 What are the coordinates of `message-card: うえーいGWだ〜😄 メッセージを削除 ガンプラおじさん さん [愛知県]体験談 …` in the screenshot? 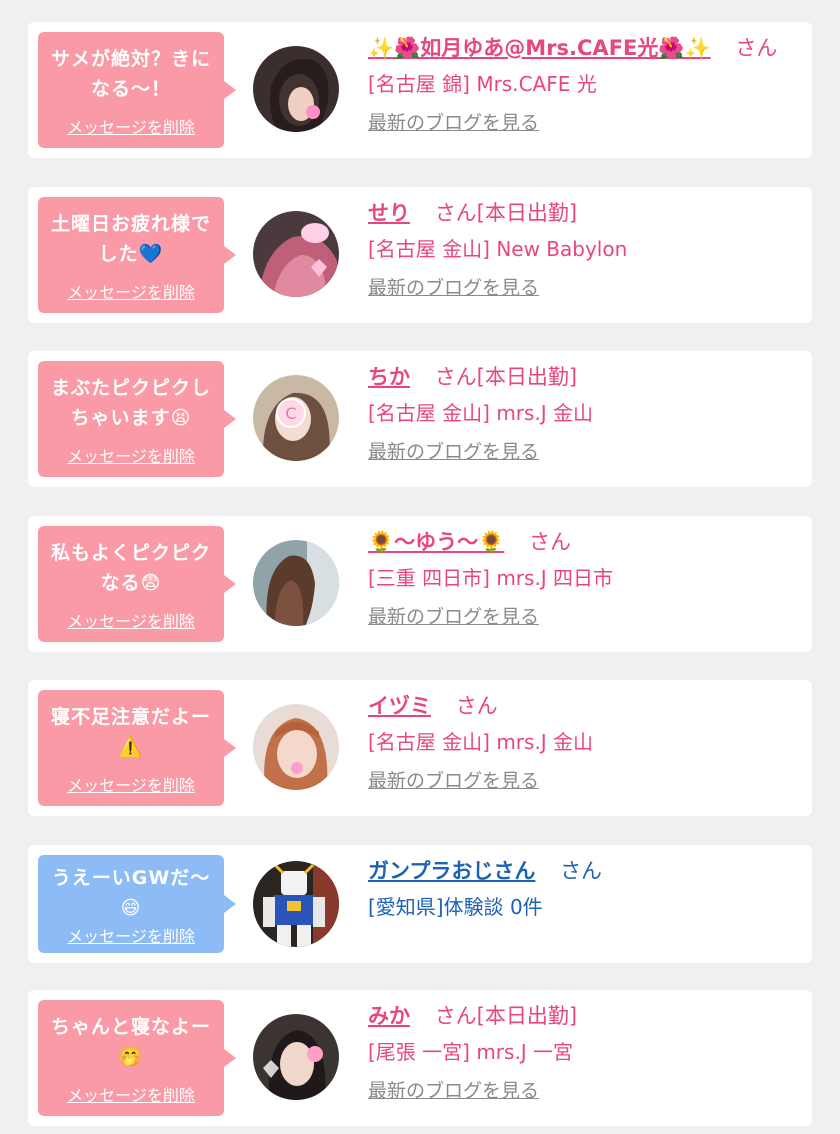 It's located at (420, 904).